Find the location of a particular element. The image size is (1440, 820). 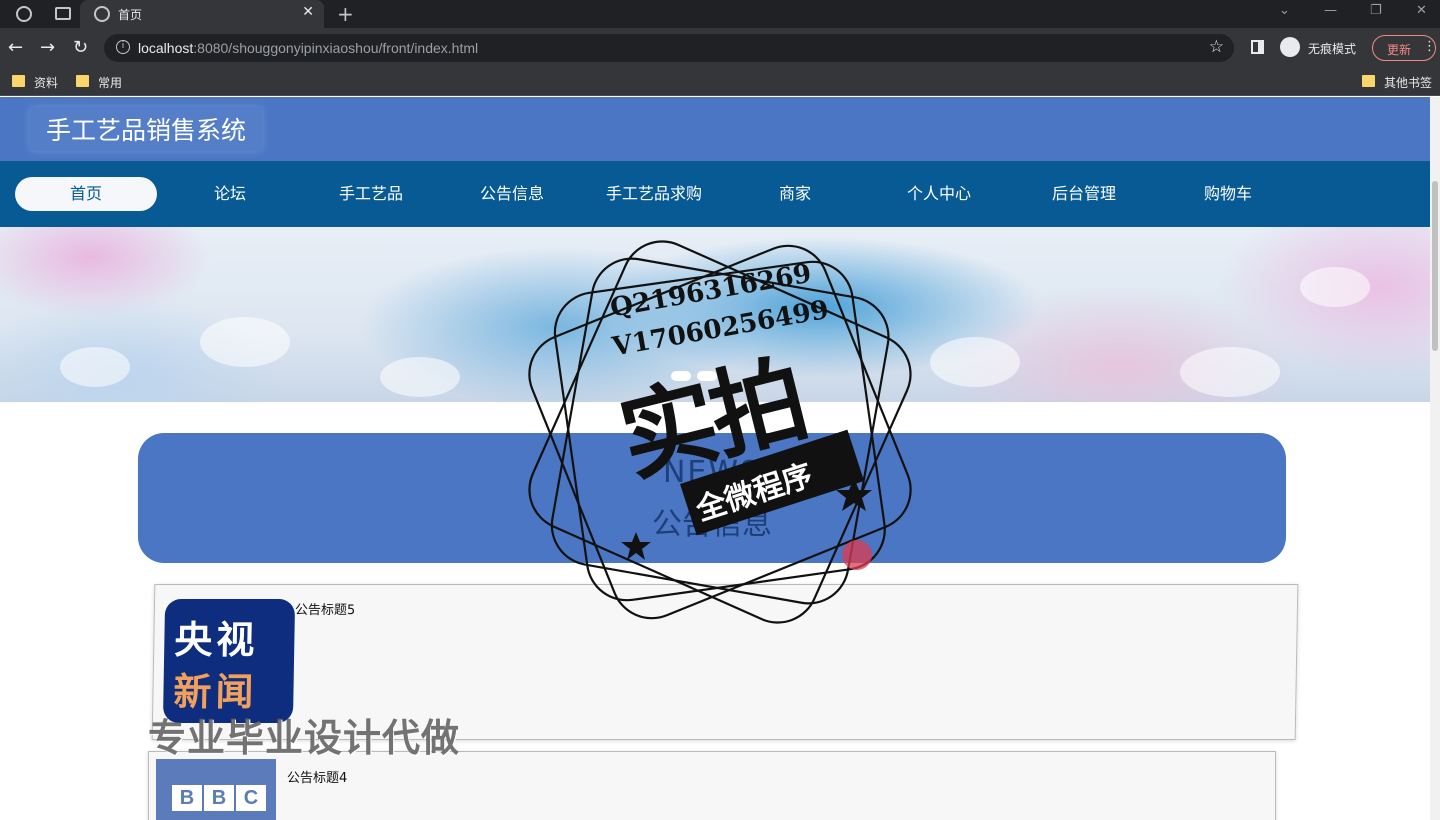

main-nav: 首页 论坛 手工艺品 公告信息 手工艺品求购 商家 个人中心 后台管理 购物车 is located at coordinates (715, 194).